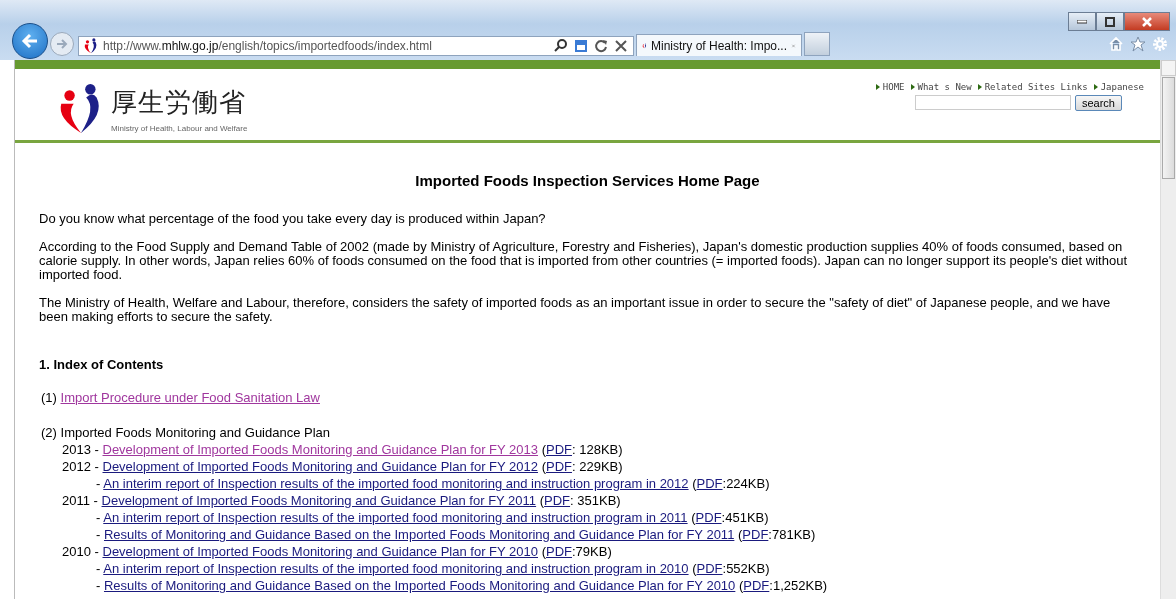  Describe the element at coordinates (1138, 44) in the screenshot. I see `star-icon` at that location.